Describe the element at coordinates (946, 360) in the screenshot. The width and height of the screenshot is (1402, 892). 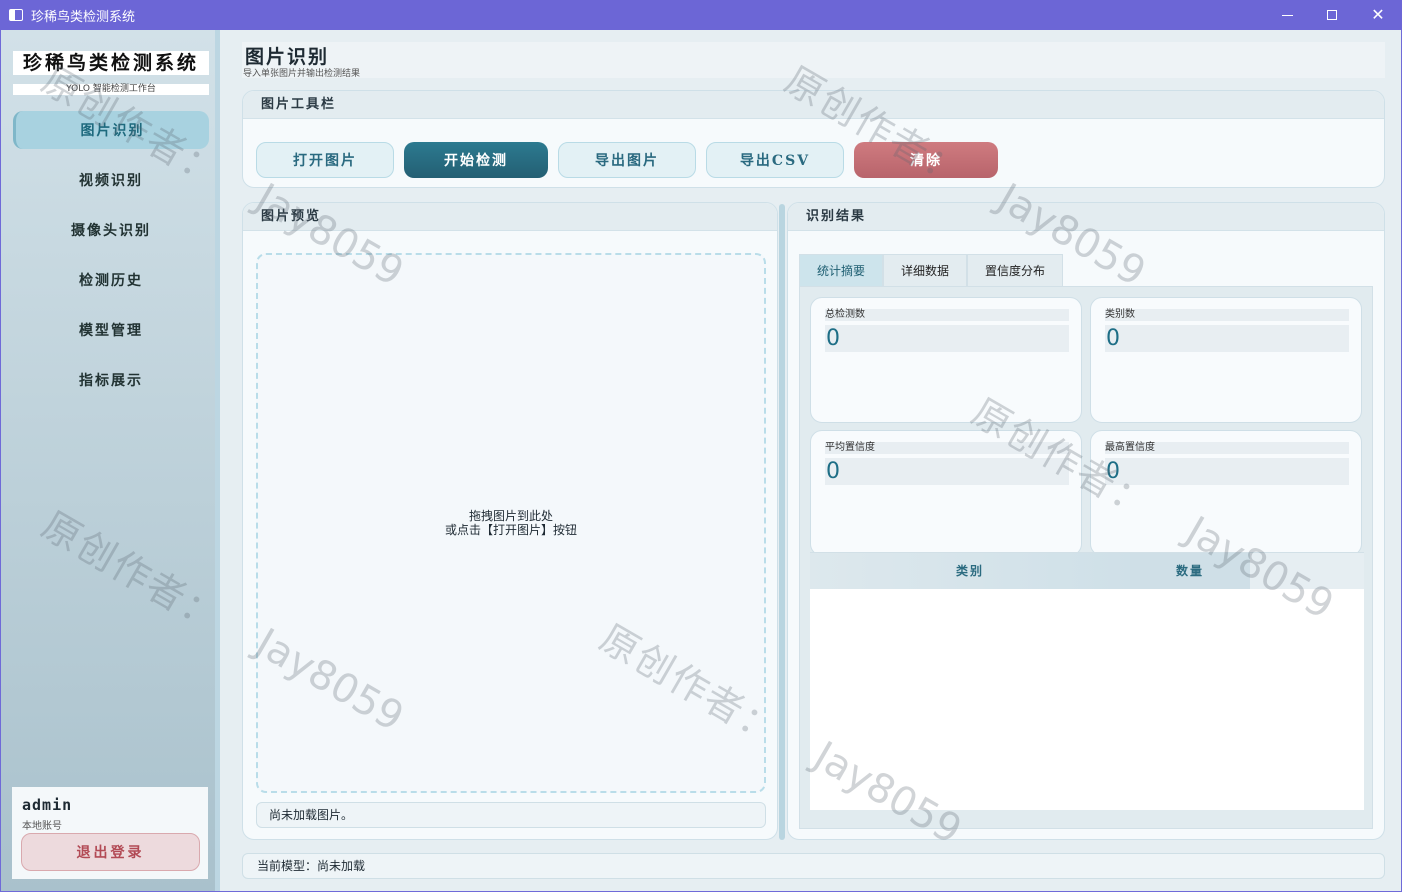
I see `stat-total-detections: 总检测数 0` at that location.